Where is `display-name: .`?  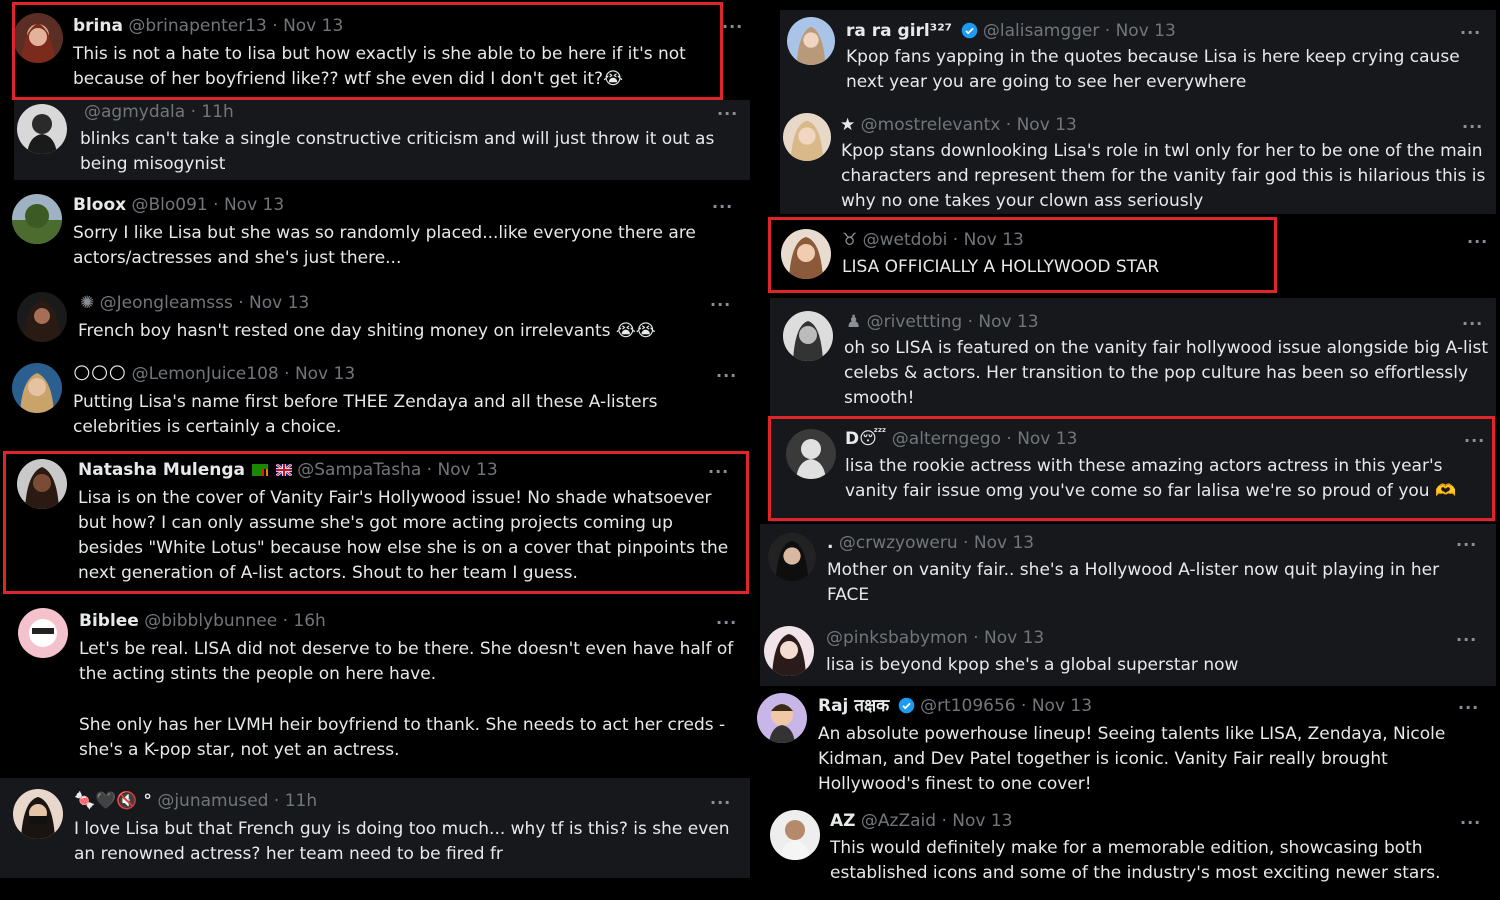 display-name: . is located at coordinates (830, 543).